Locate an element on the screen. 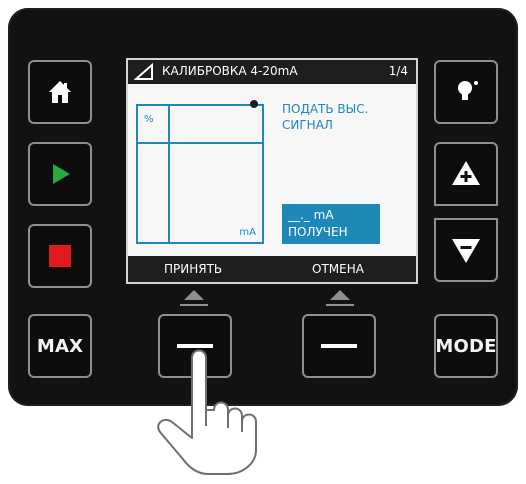 The width and height of the screenshot is (526, 484). home-icon is located at coordinates (60, 92).